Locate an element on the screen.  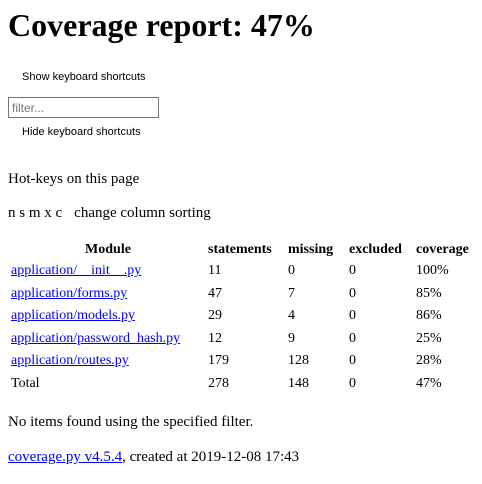
table-row: application/__init__.py 11 0 0 100% is located at coordinates (242, 271).